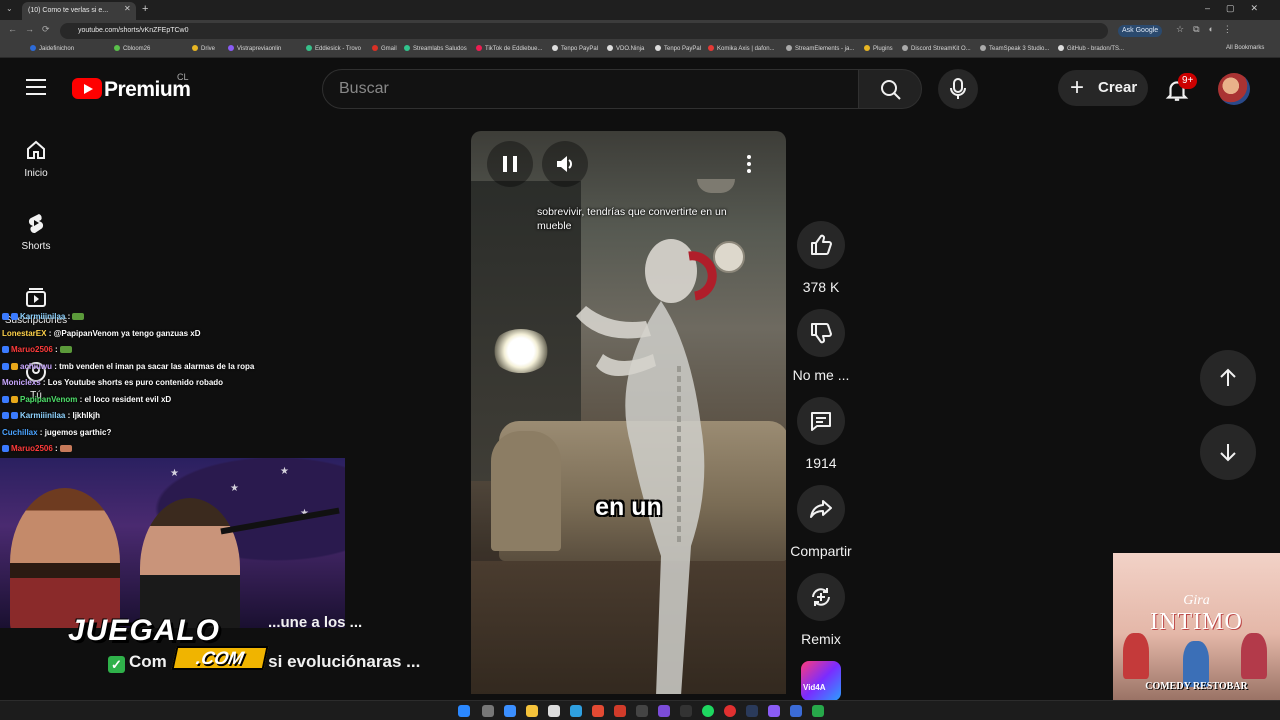 The height and width of the screenshot is (720, 1280). I want to click on like-button: 378 K, so click(821, 258).